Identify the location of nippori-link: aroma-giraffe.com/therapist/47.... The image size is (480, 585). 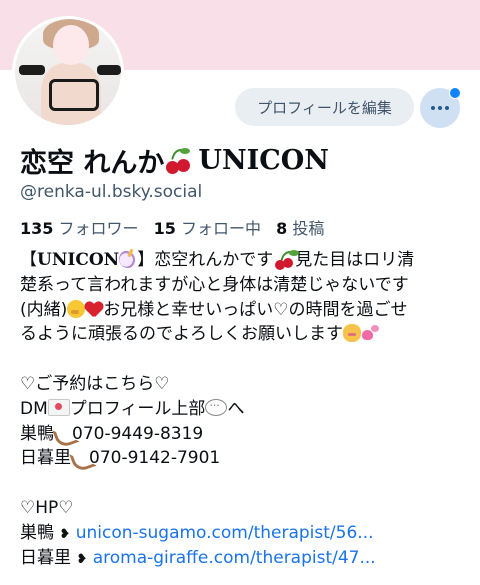
(234, 558).